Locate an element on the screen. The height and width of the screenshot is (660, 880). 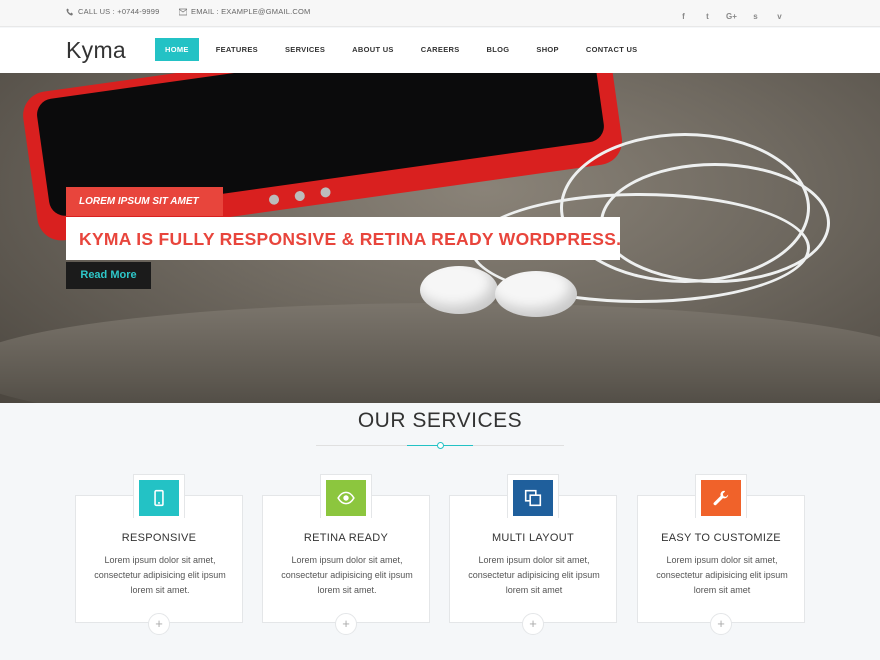
mobile-icon is located at coordinates (159, 498).